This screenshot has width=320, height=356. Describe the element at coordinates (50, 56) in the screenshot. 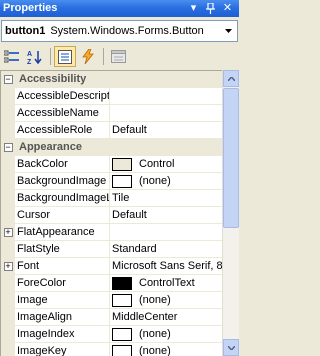

I see `toolbar-separator` at that location.